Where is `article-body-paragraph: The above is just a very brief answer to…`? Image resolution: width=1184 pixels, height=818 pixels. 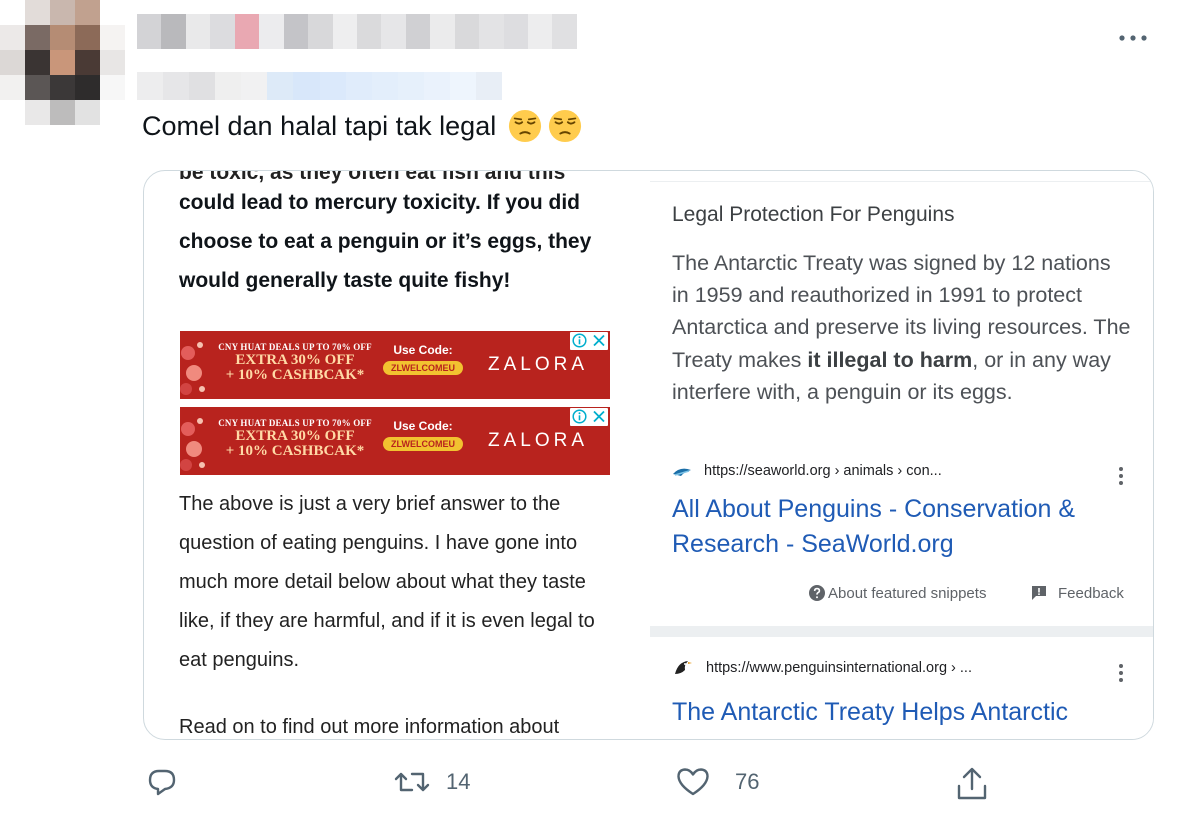
article-body-paragraph: The above is just a very brief answer to… is located at coordinates (387, 582).